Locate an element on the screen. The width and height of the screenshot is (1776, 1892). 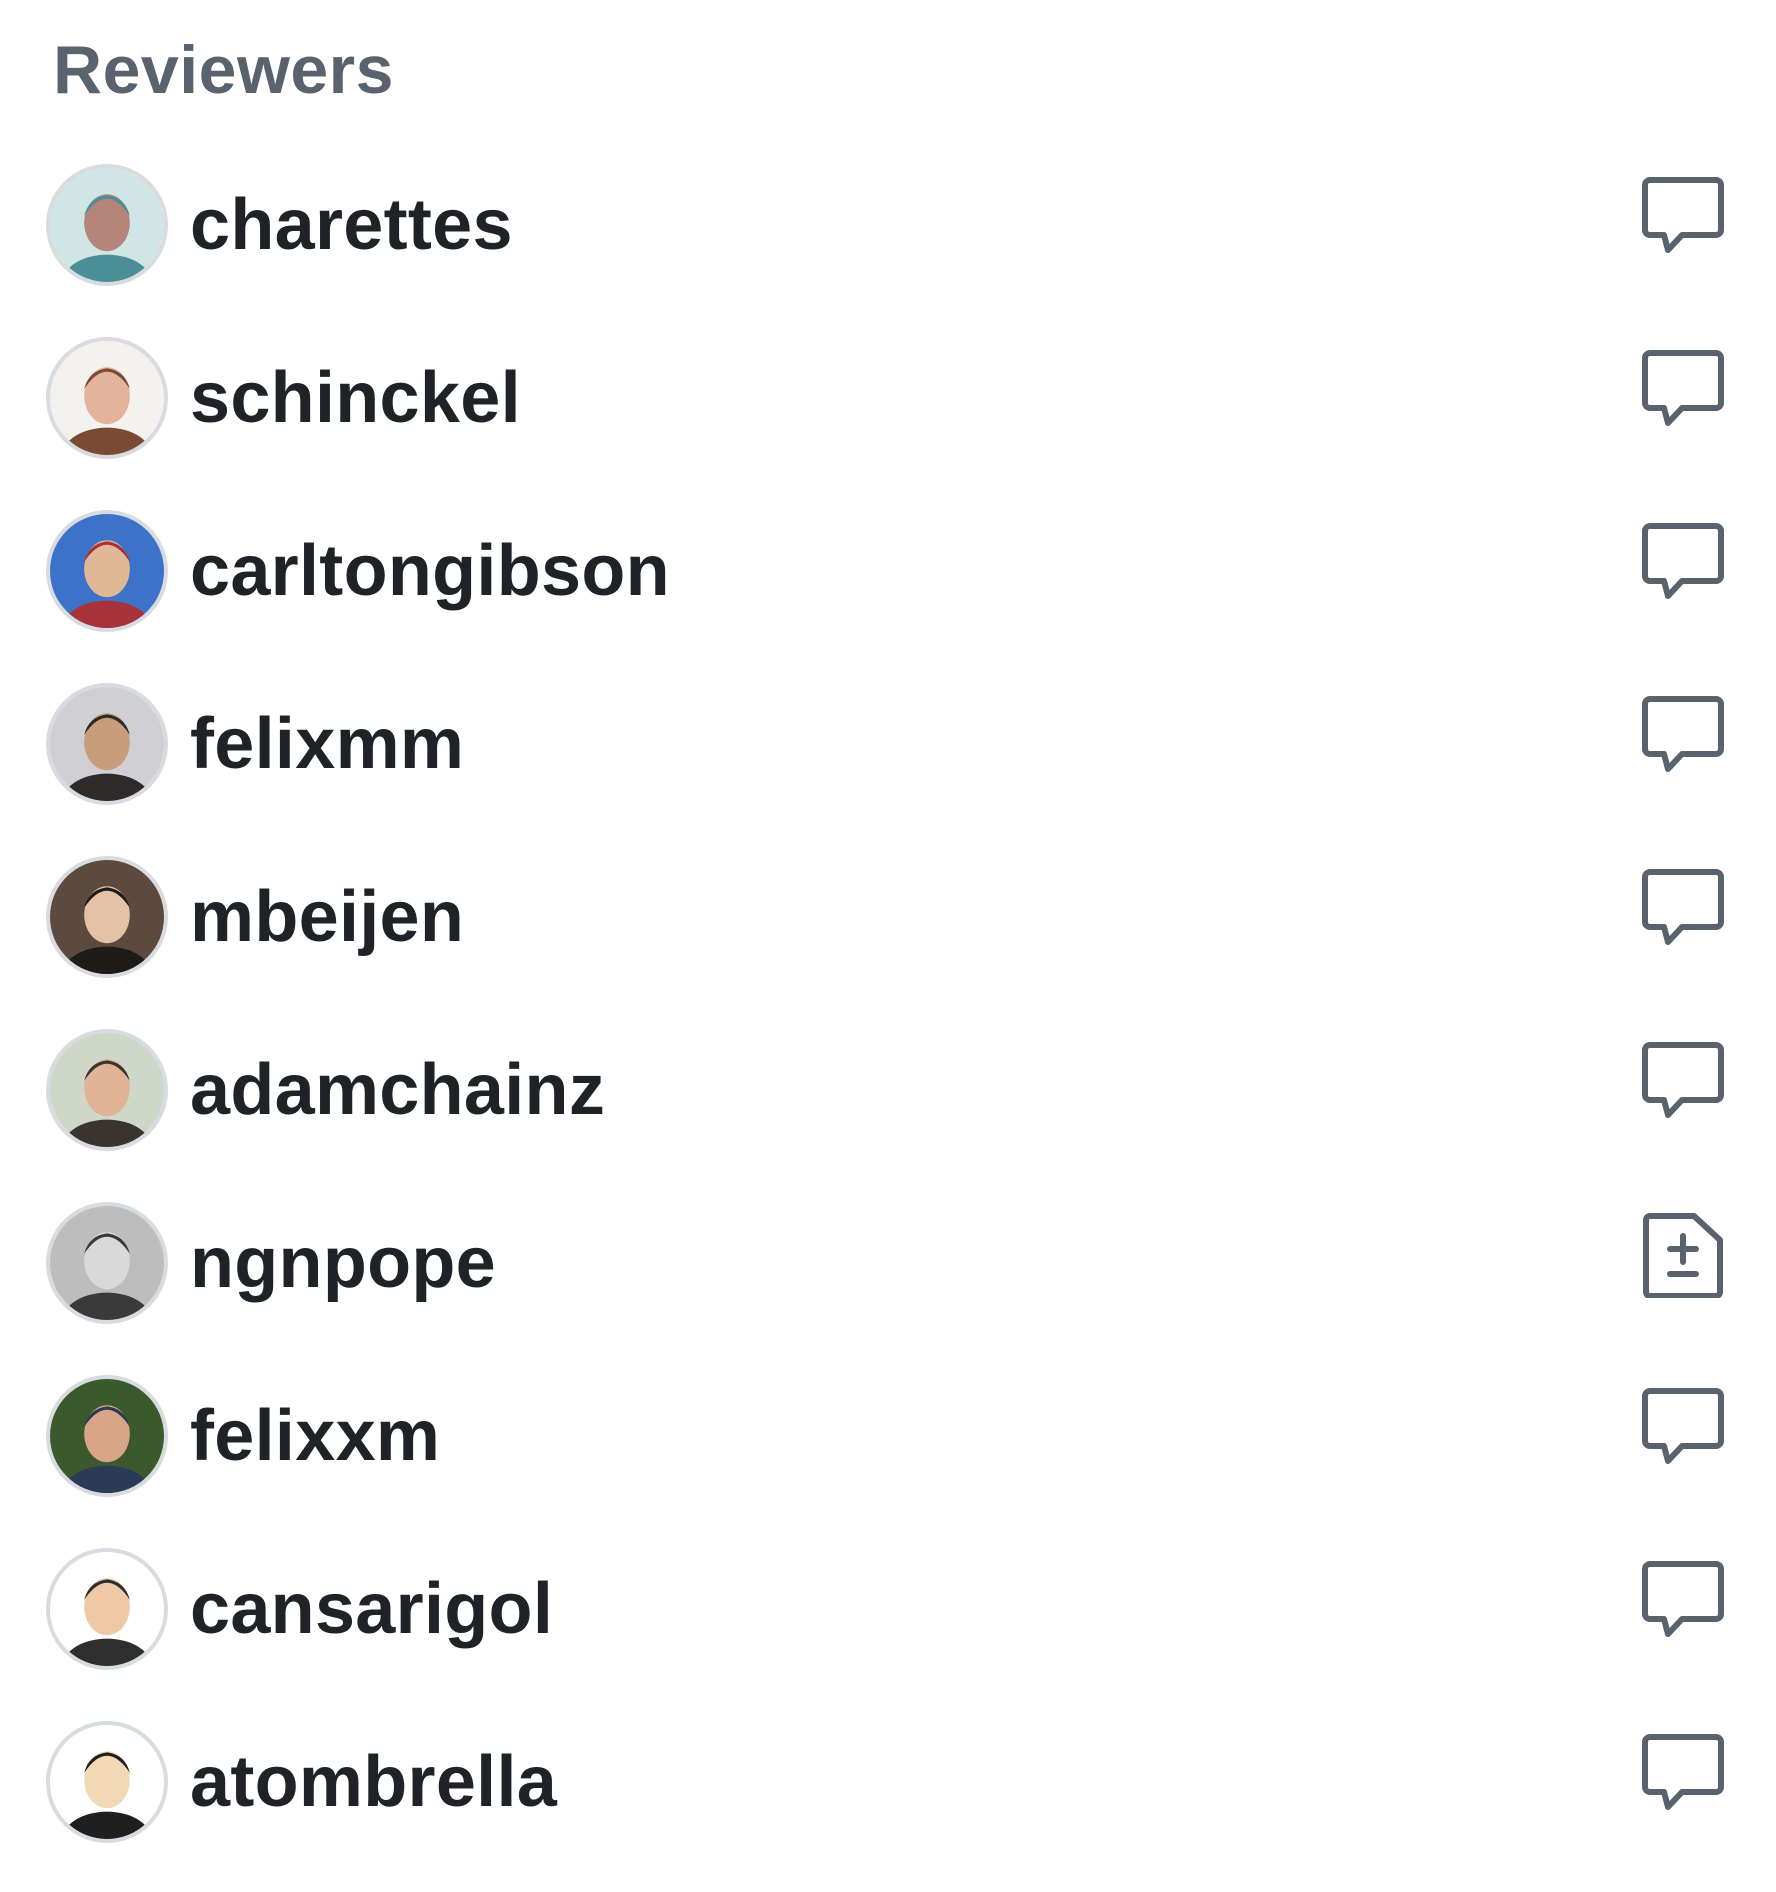
reviewer-row-cansarigol: cansarigol is located at coordinates (888, 1632).